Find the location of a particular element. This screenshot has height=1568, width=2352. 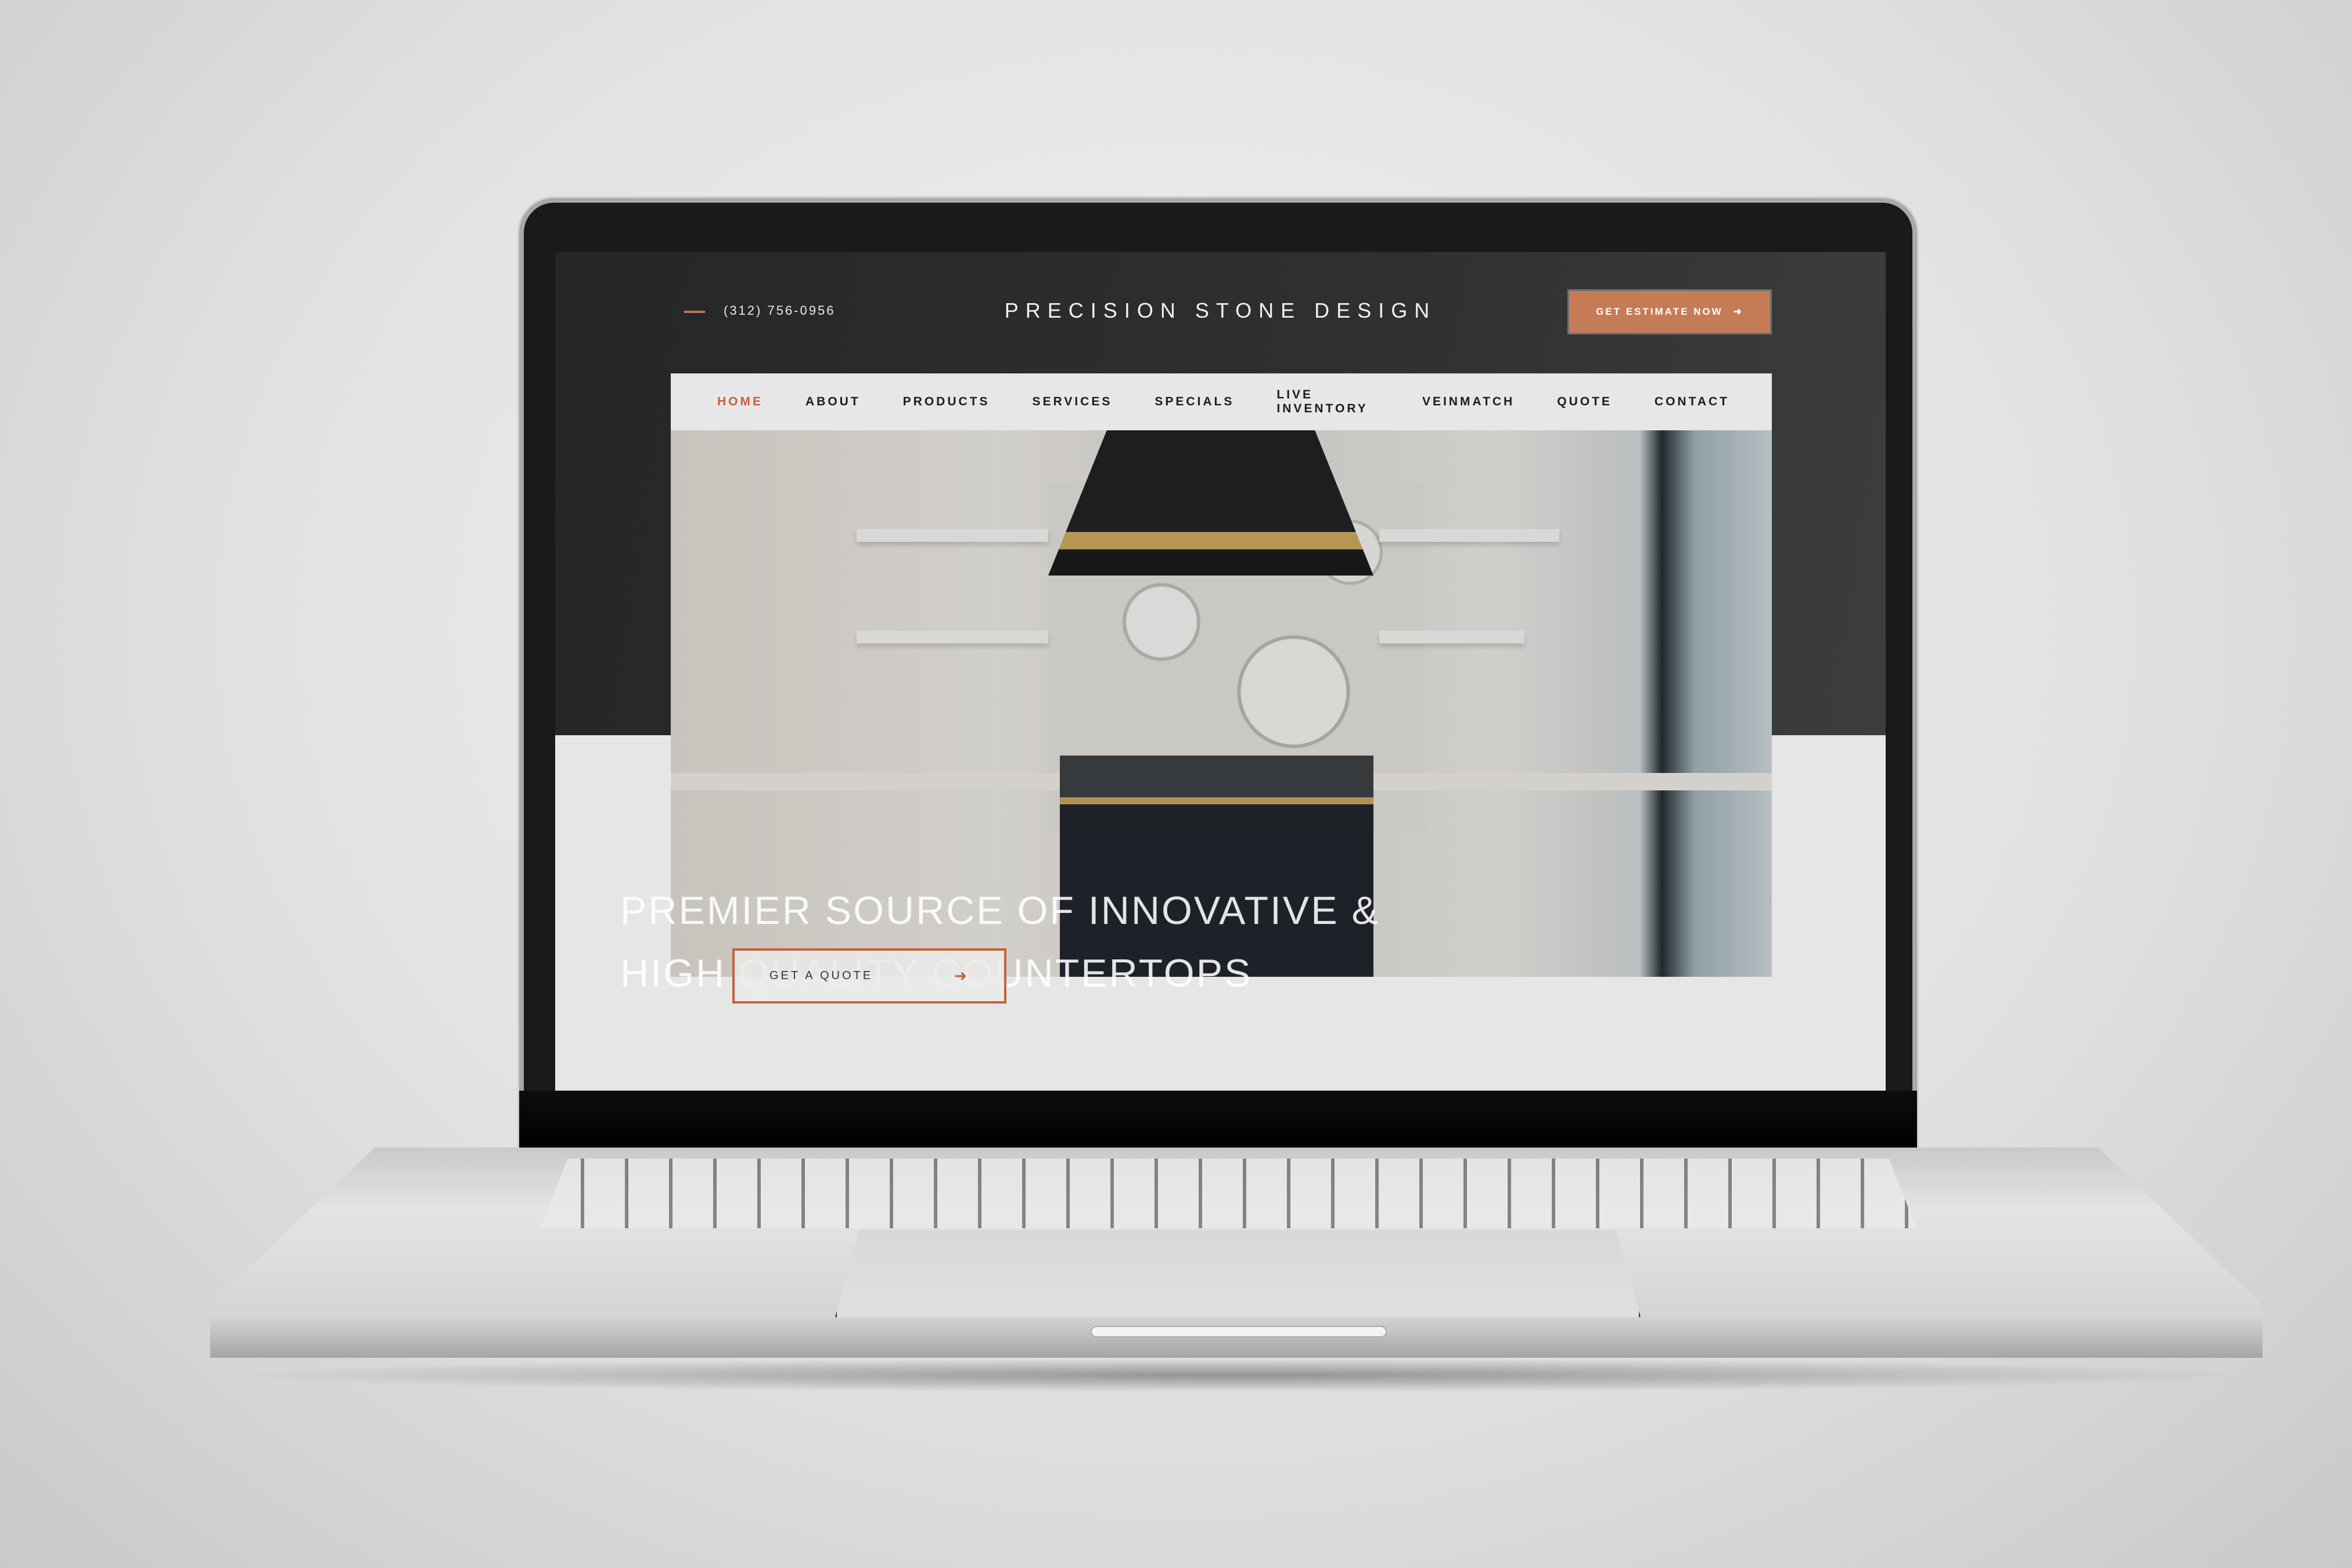

laptop-shadow is located at coordinates (1237, 1376).